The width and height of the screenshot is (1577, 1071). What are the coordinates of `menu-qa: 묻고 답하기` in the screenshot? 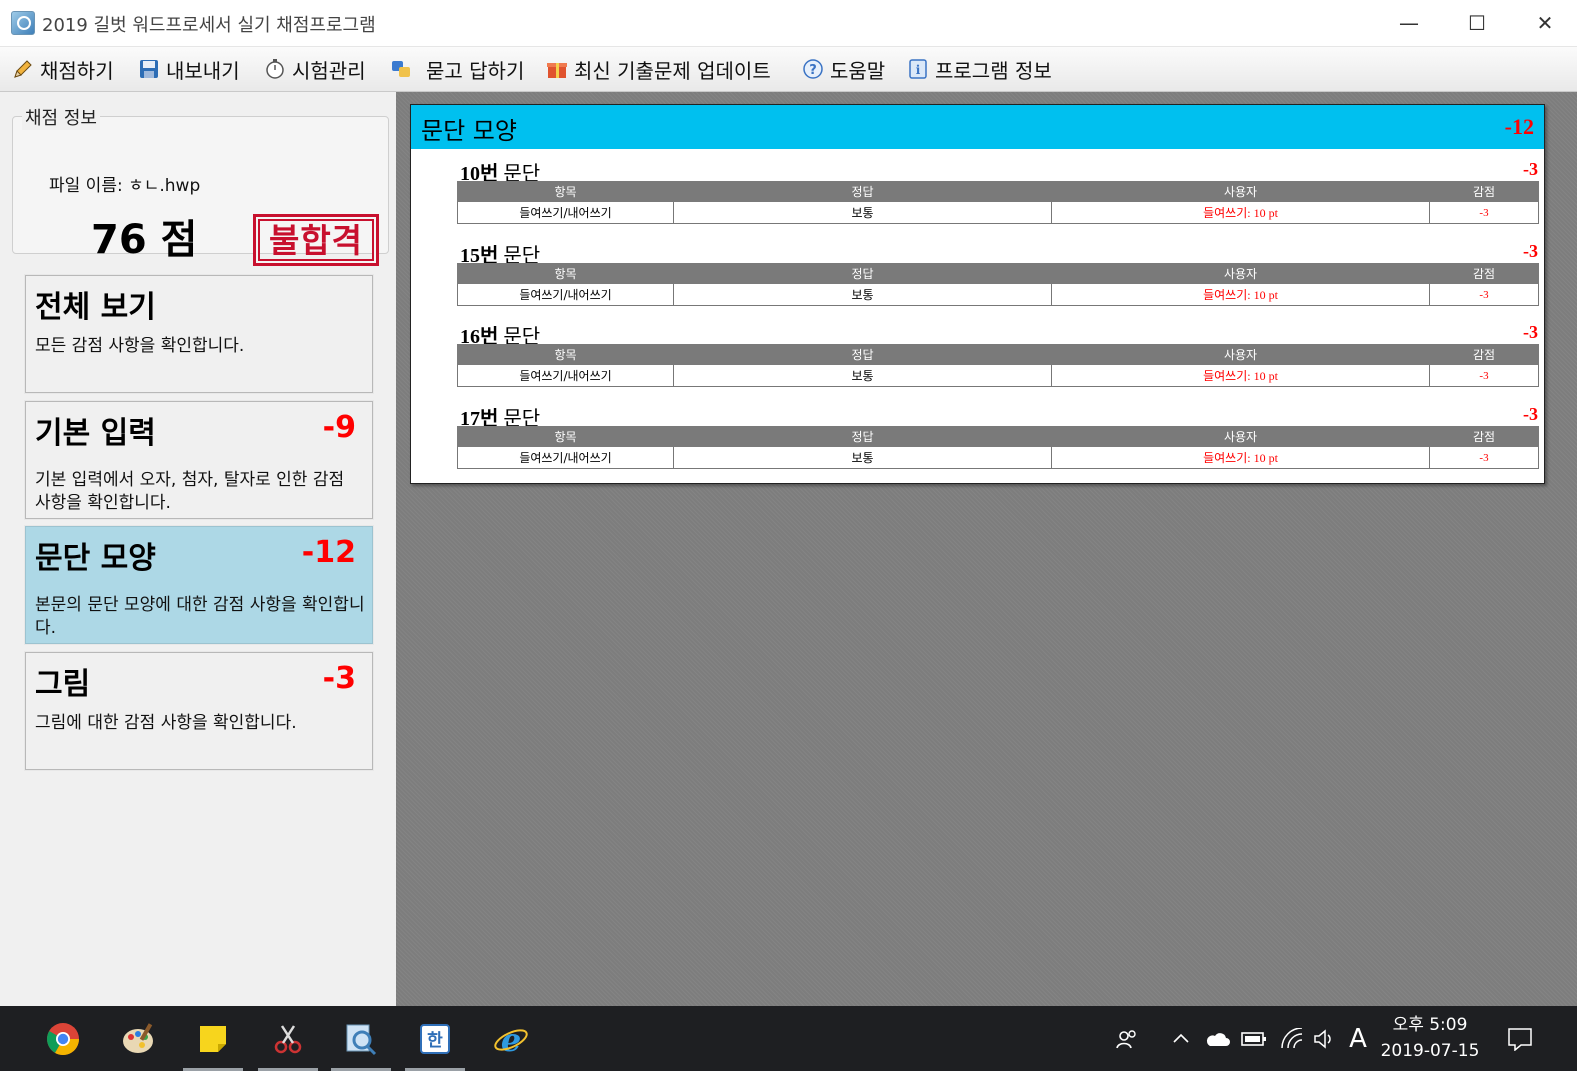 It's located at (457, 69).